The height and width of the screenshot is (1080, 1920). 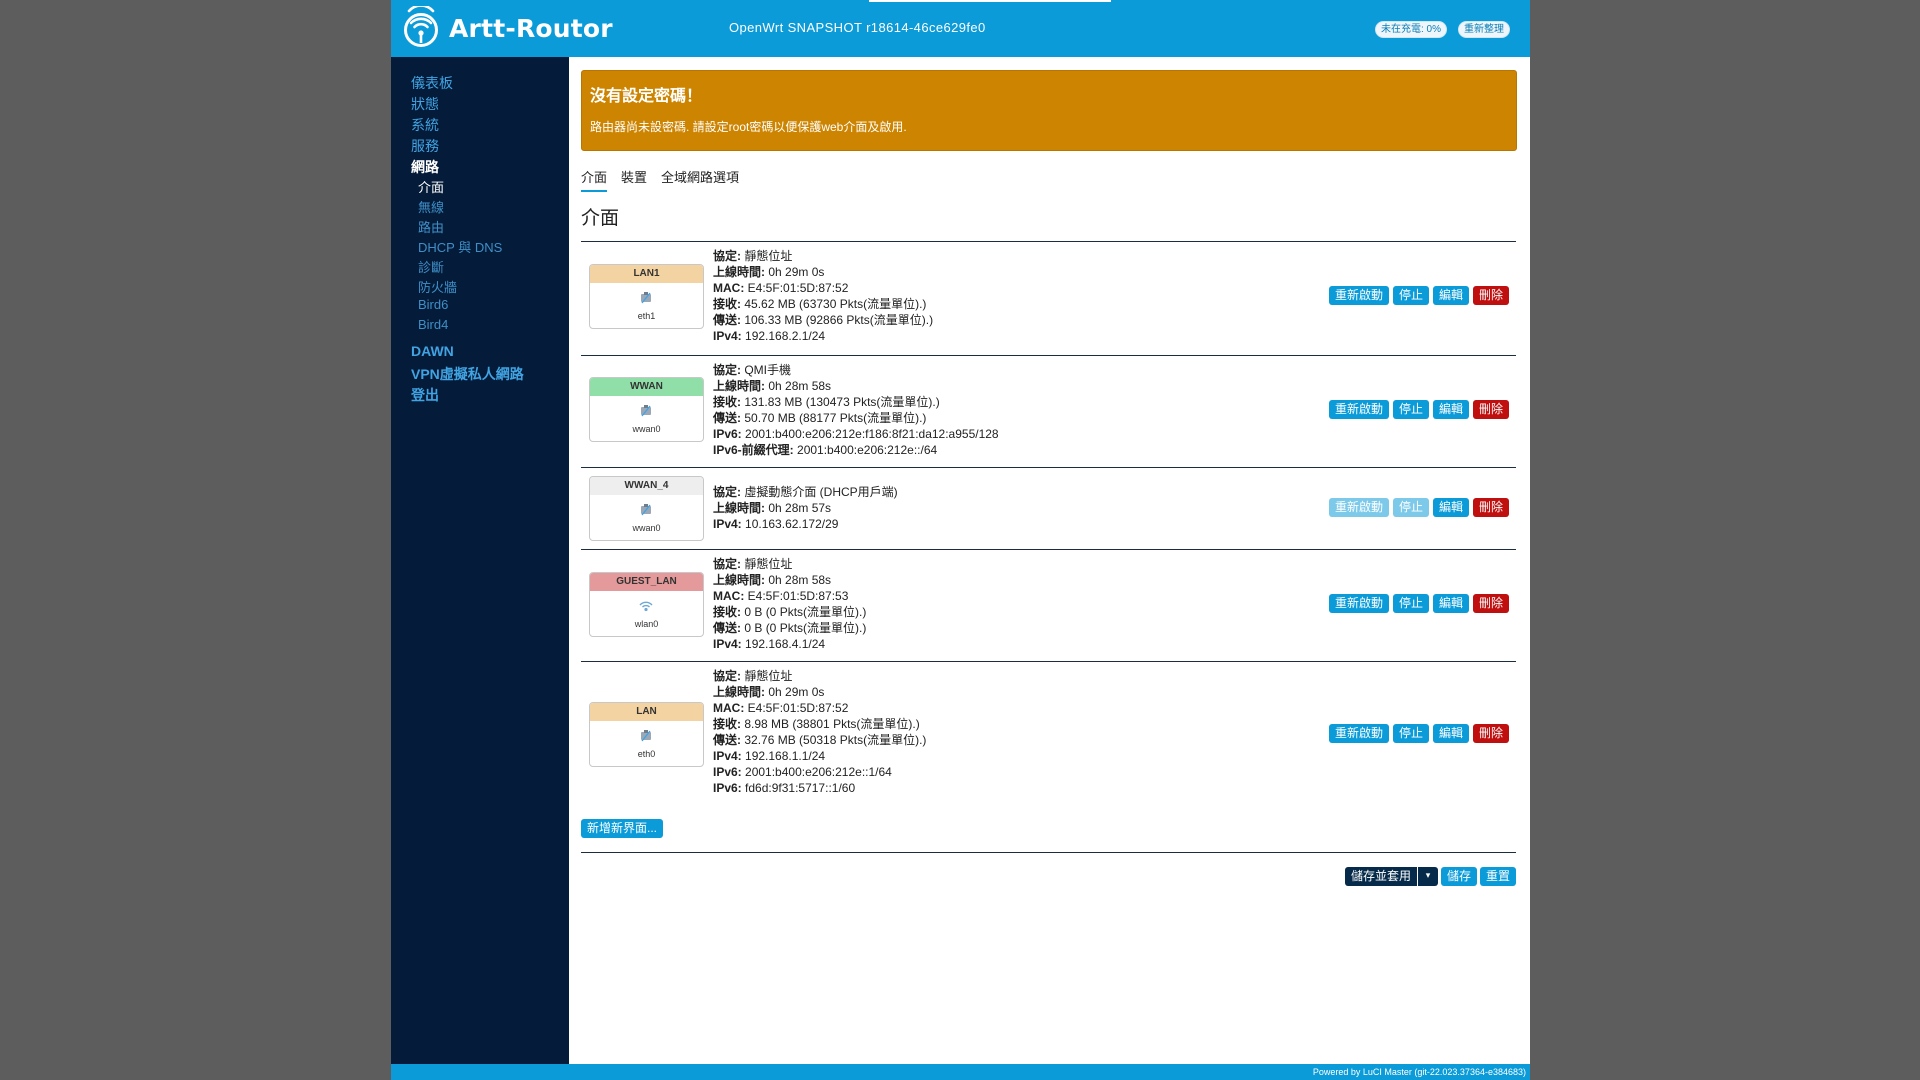 What do you see at coordinates (431, 266) in the screenshot?
I see `sidebar-sub-diagnostics: 診斷` at bounding box center [431, 266].